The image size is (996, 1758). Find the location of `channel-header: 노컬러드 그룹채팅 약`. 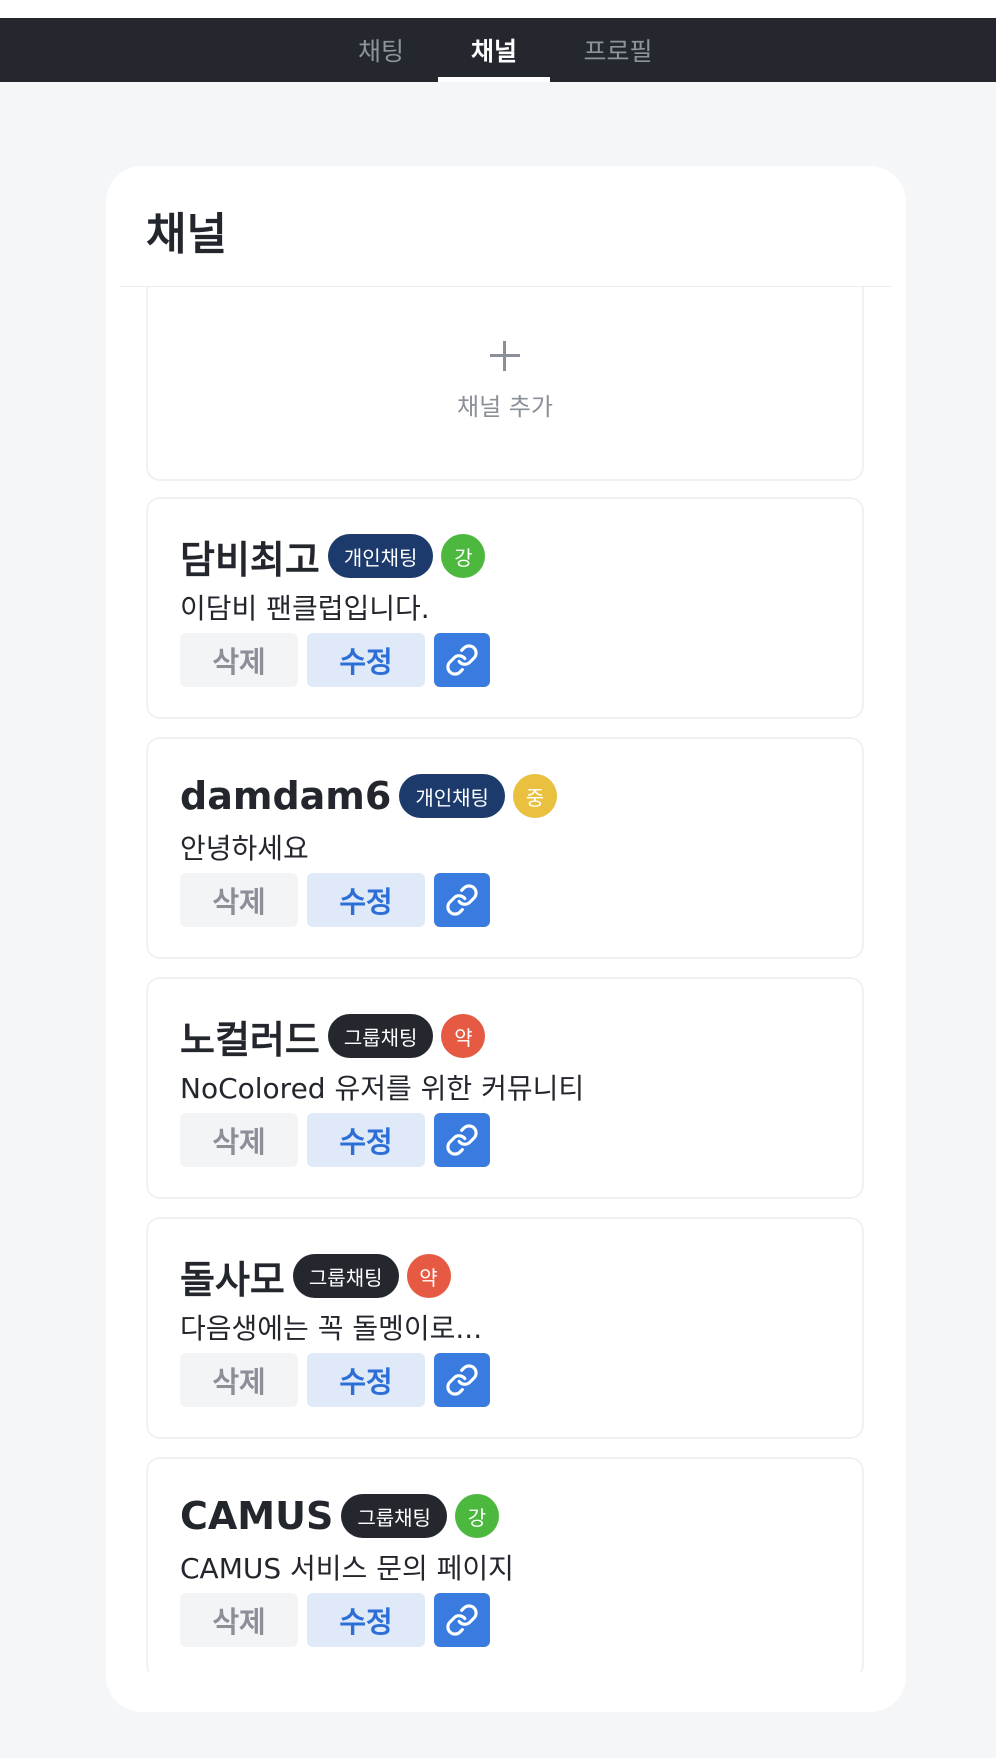

channel-header: 노컬러드 그룹채팅 약 is located at coordinates (333, 1037).